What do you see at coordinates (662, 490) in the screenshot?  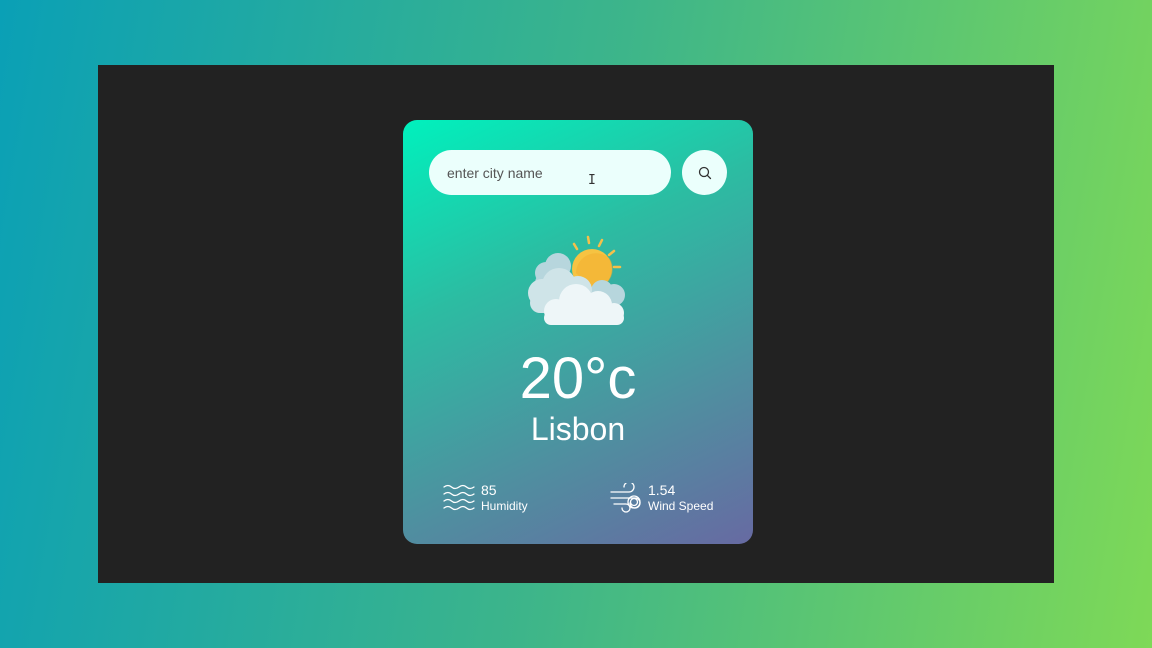 I see `wind-speed-value: 1.54` at bounding box center [662, 490].